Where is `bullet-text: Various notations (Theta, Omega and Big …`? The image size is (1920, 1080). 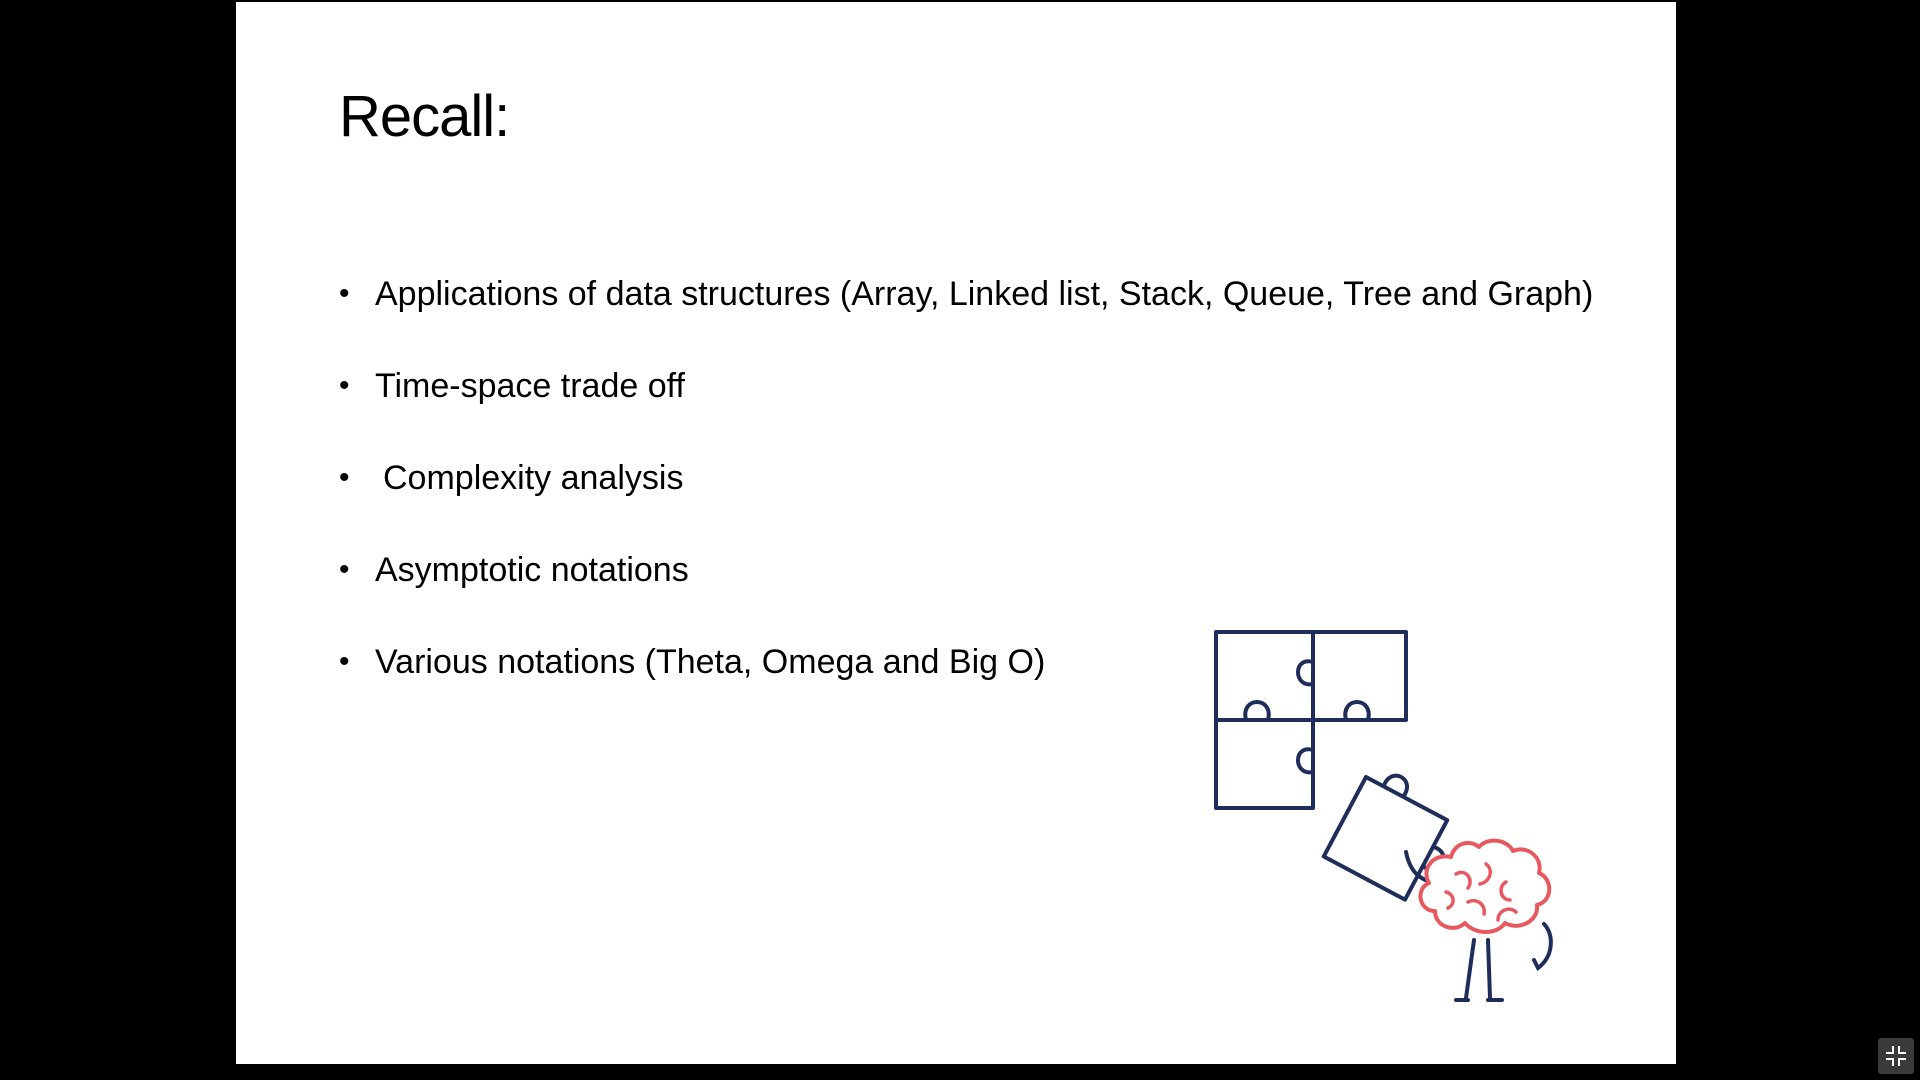 bullet-text: Various notations (Theta, Omega and Big … is located at coordinates (710, 662).